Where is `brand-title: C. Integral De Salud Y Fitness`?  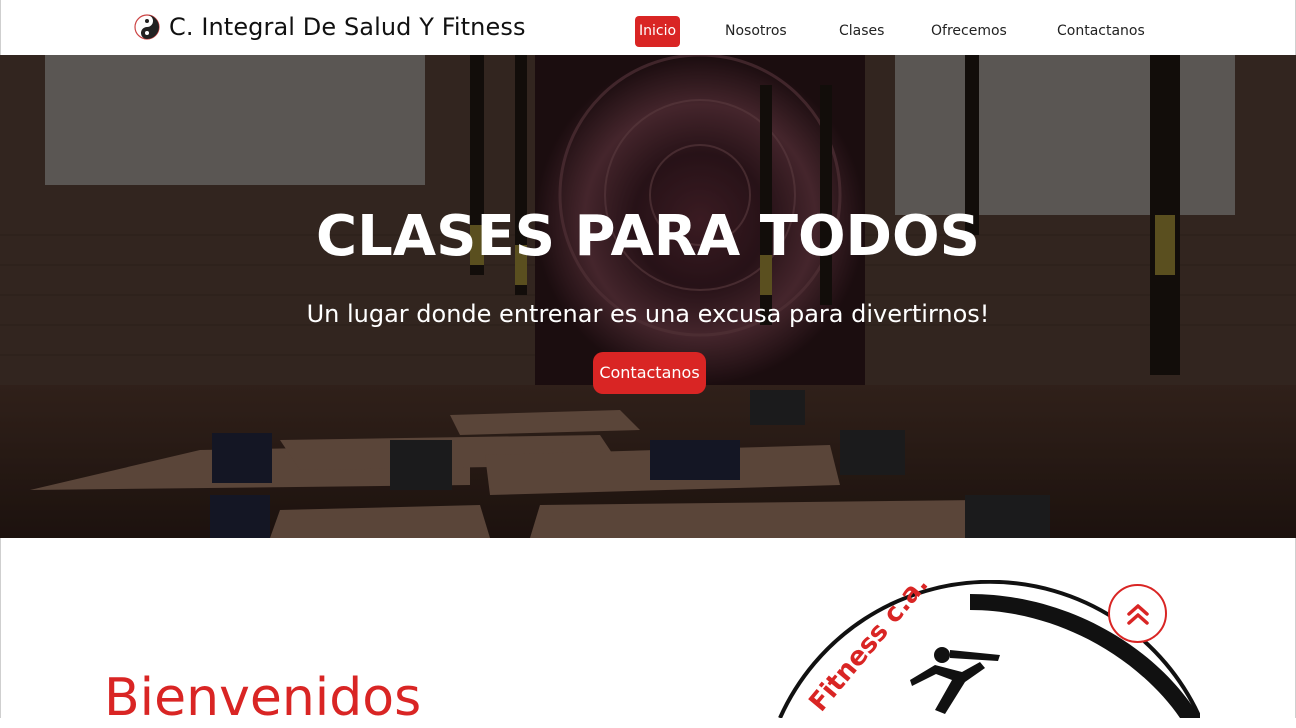
brand-title: C. Integral De Salud Y Fitness is located at coordinates (347, 27).